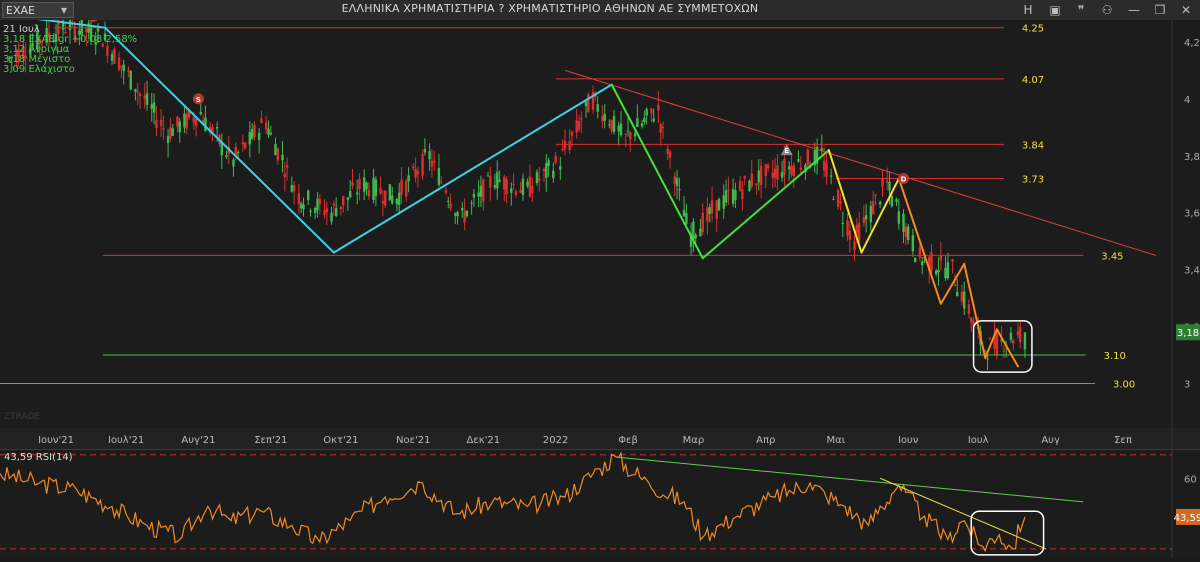 The width and height of the screenshot is (1200, 562). Describe the element at coordinates (1107, 10) in the screenshot. I see `user-icon: ⚇` at that location.